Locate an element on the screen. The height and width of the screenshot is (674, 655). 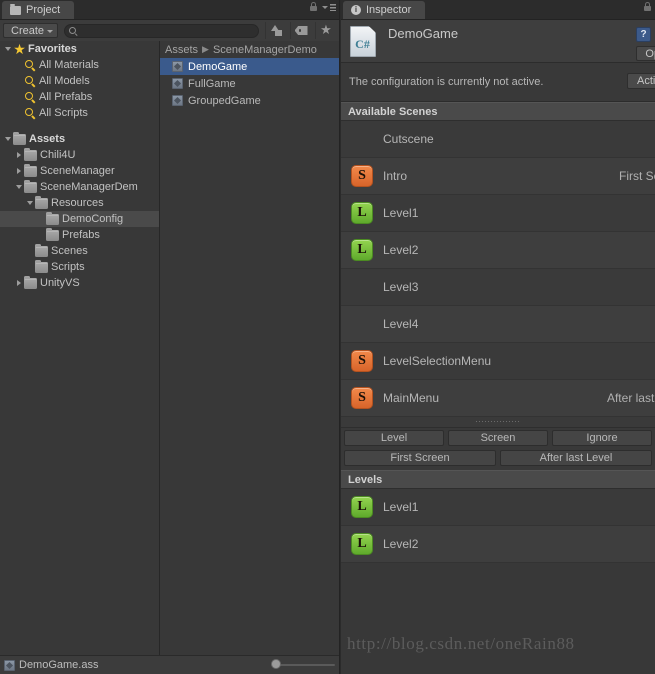
levels-list: L Level1 L Level2 is located at coordinates (498, 526).